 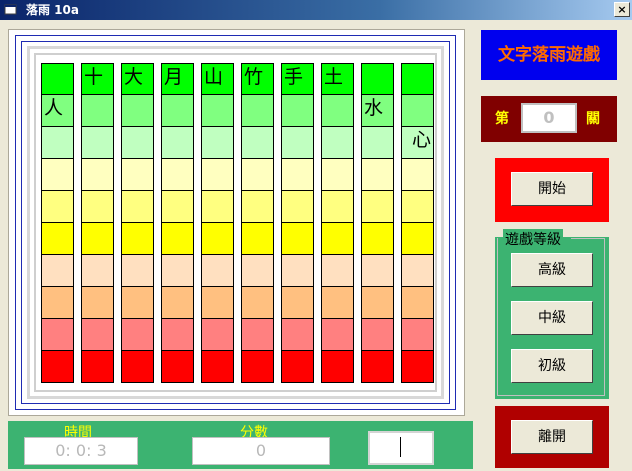 I want to click on status-bar: 時間 0: 0: 3 分數 0, so click(x=240, y=445).